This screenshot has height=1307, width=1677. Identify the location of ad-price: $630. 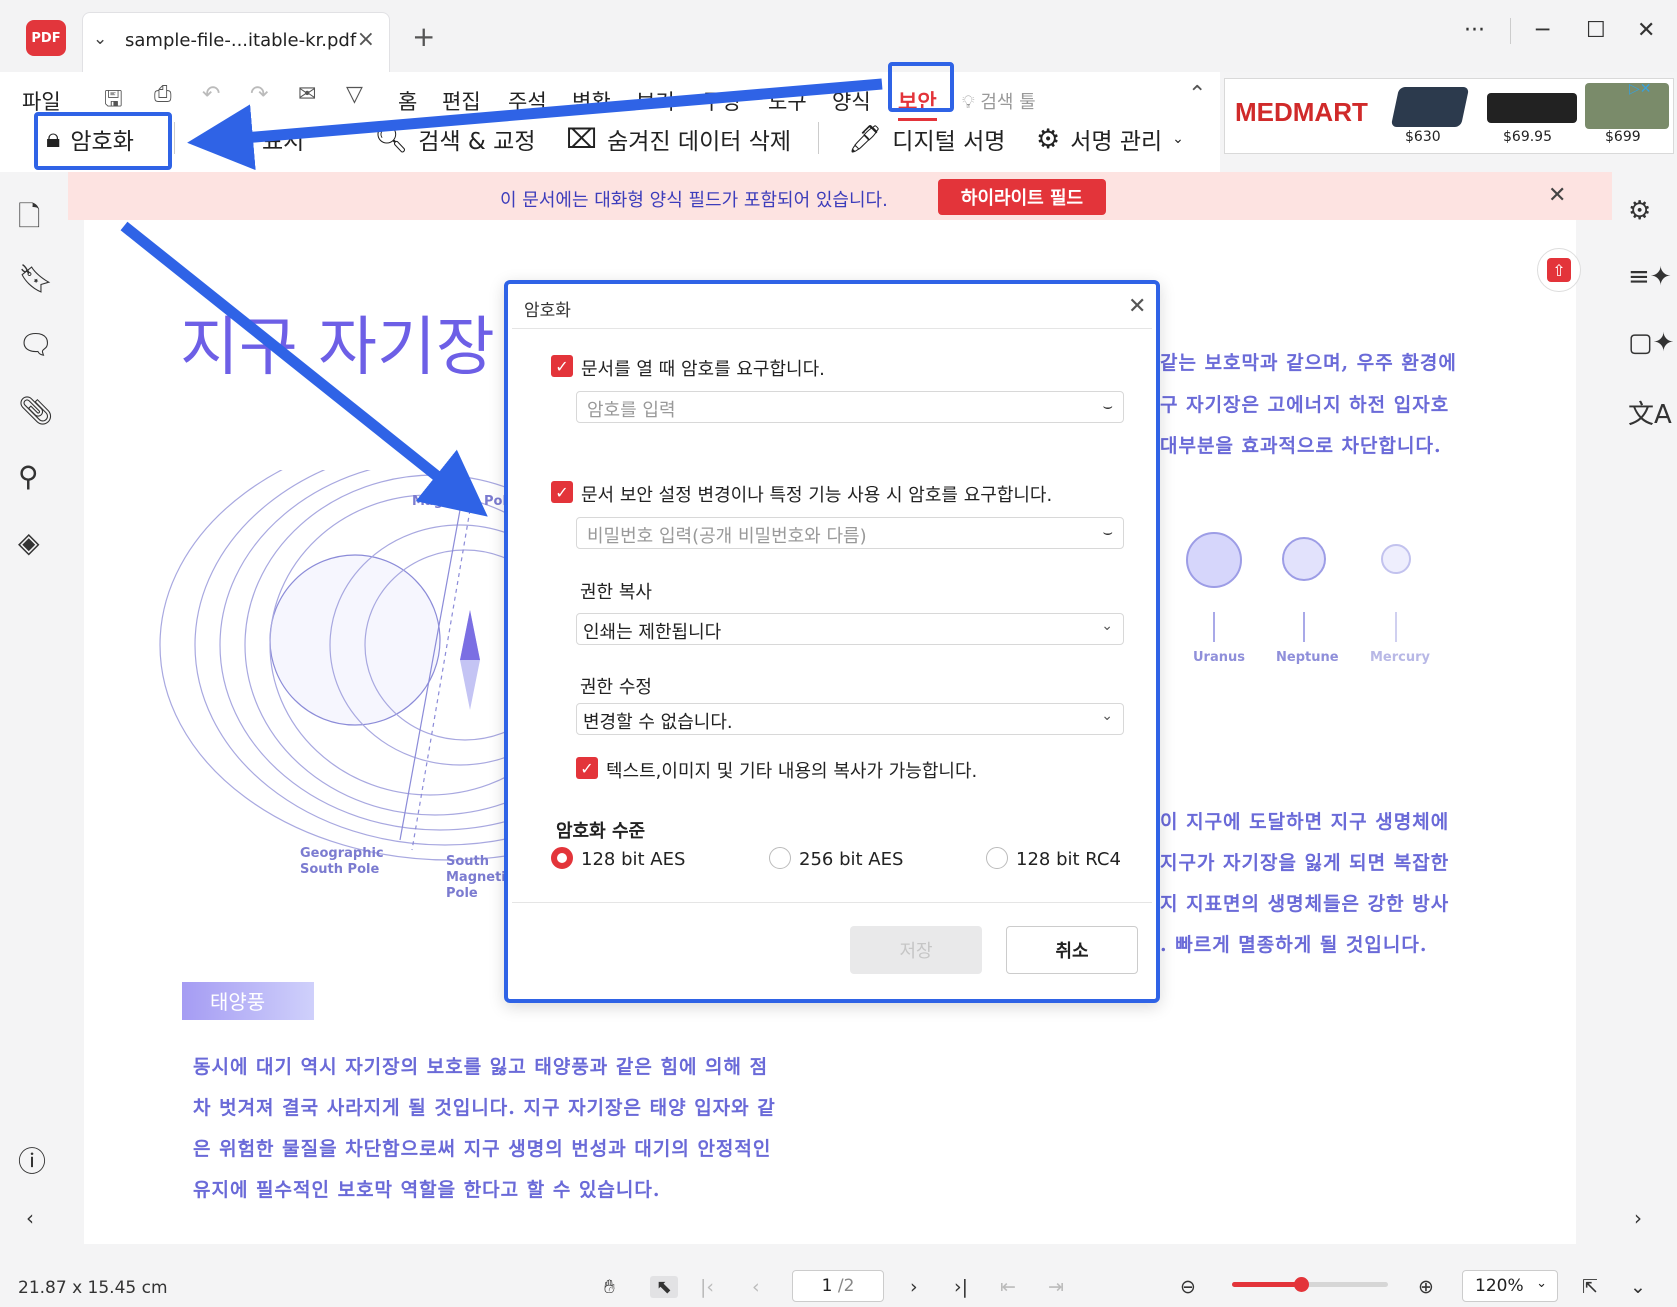
(1423, 137).